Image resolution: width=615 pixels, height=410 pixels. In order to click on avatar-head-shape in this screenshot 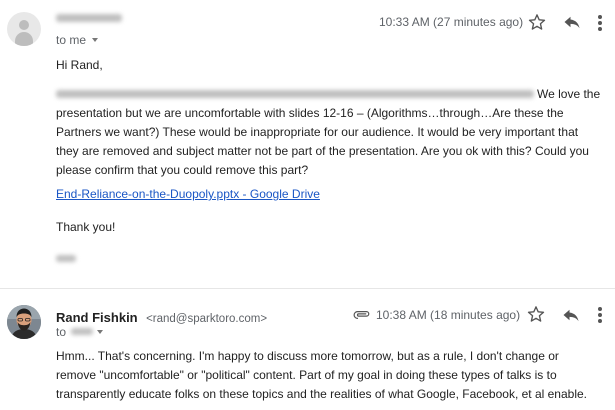, I will do `click(24, 25)`.